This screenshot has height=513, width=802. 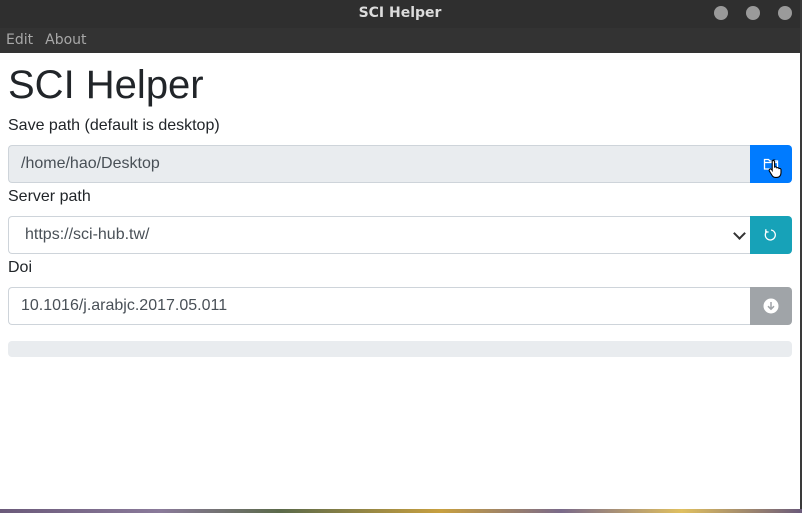 I want to click on server-path-select: https://sci-hub.tw/, so click(x=379, y=235).